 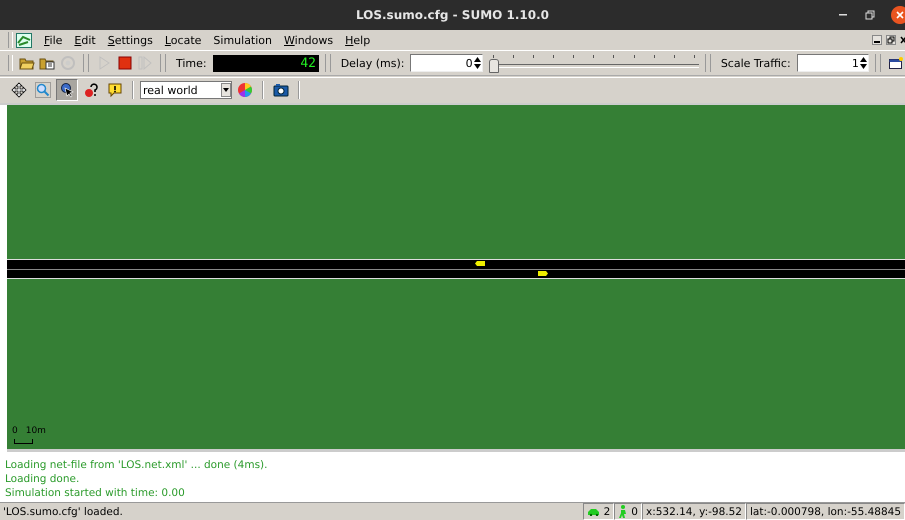 I want to click on time-display: 42, so click(x=265, y=63).